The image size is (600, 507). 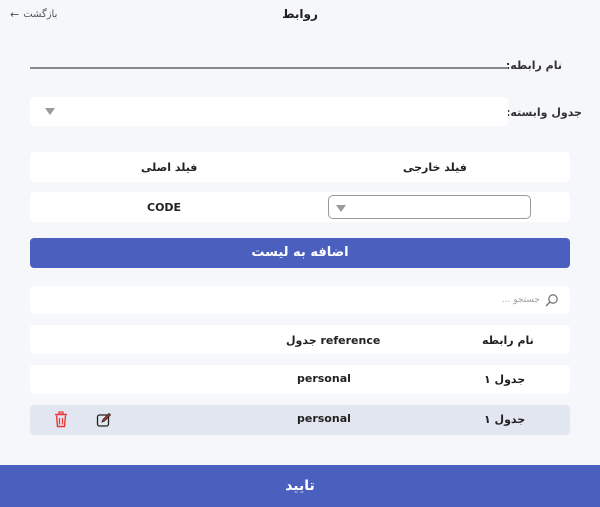 What do you see at coordinates (164, 207) in the screenshot?
I see `primary-field-value: CODE` at bounding box center [164, 207].